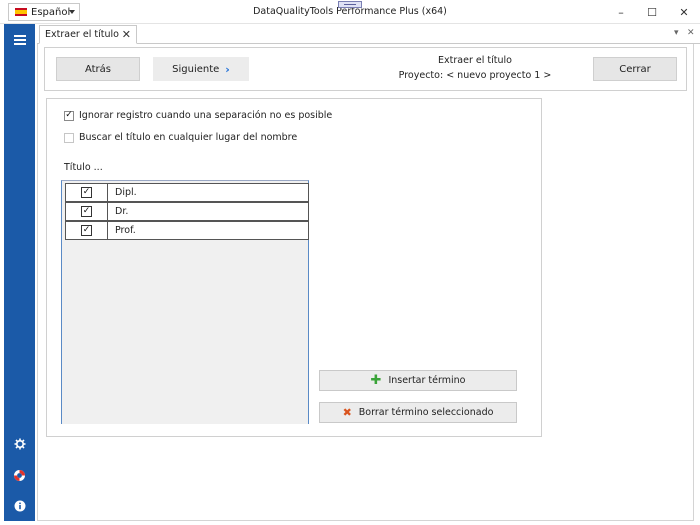  What do you see at coordinates (196, 69) in the screenshot?
I see `next-button-label: Siguiente` at bounding box center [196, 69].